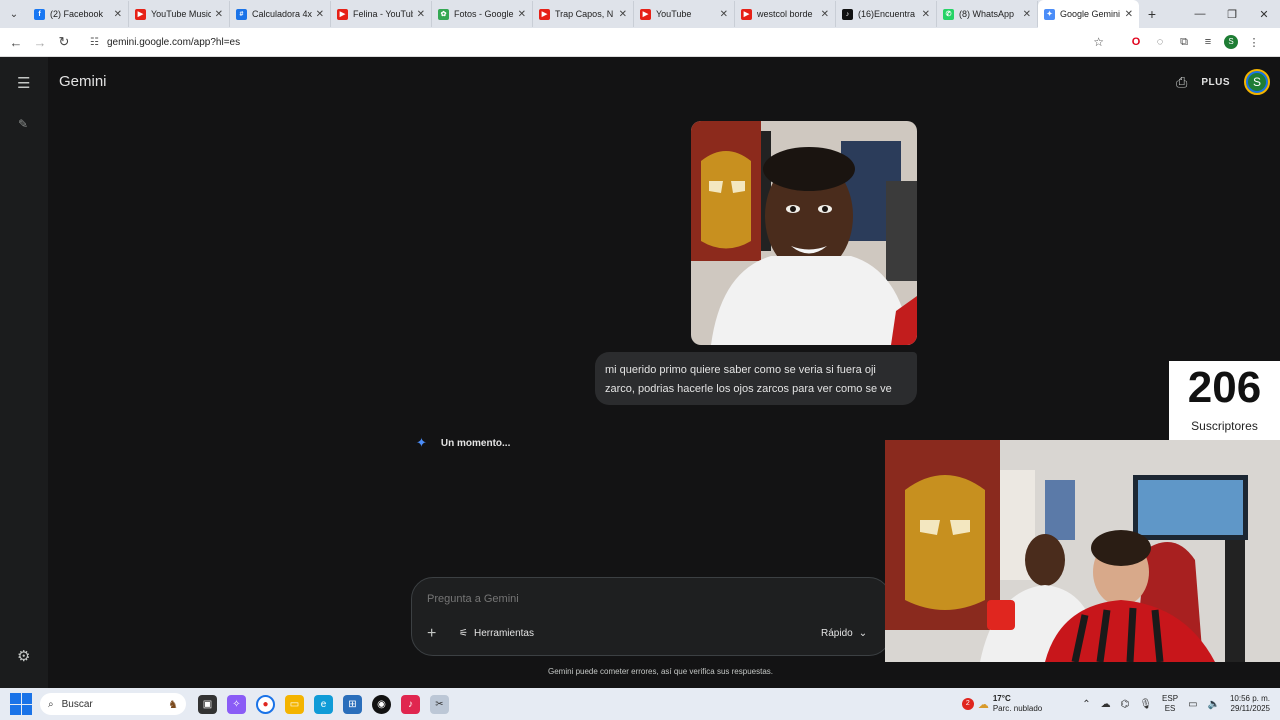 The width and height of the screenshot is (1280, 720). Describe the element at coordinates (207, 704) in the screenshot. I see `task-view-icon: ▣` at that location.